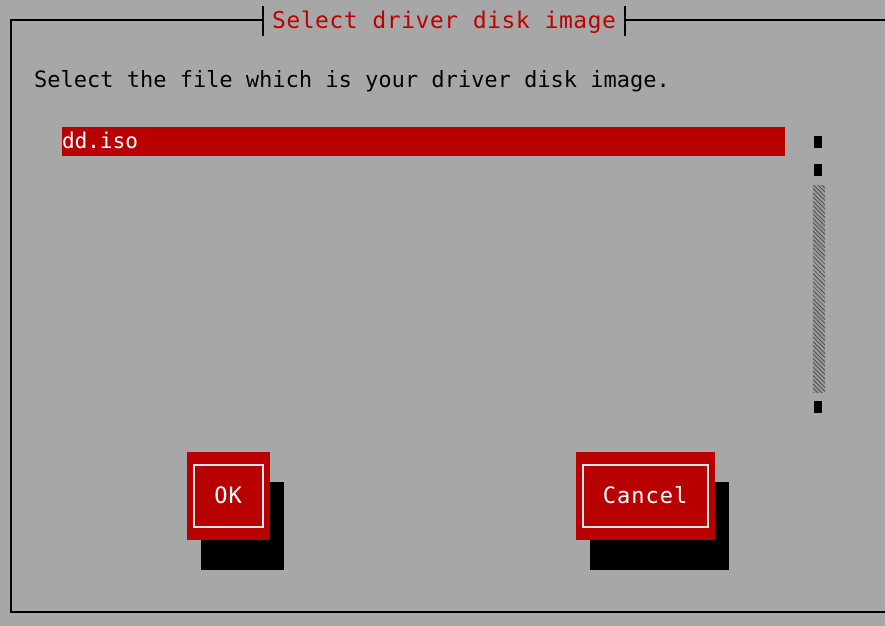 This screenshot has width=885, height=626. What do you see at coordinates (818, 170) in the screenshot?
I see `scroll-marker` at bounding box center [818, 170].